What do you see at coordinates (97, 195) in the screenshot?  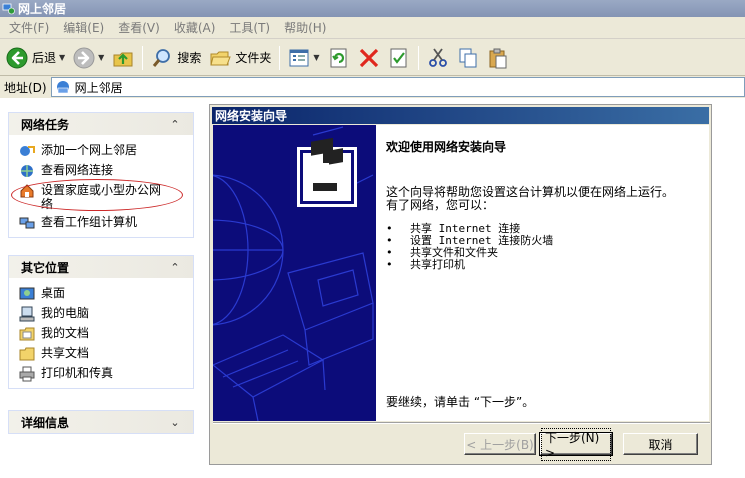 I see `highlight-annotation` at bounding box center [97, 195].